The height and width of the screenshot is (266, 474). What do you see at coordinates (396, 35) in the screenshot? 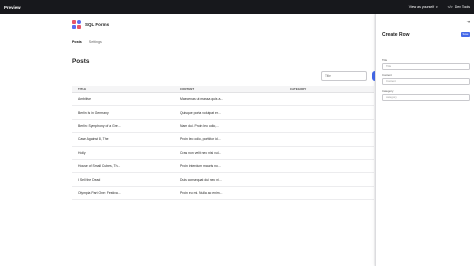
I see `panel-title: Create Row` at bounding box center [396, 35].